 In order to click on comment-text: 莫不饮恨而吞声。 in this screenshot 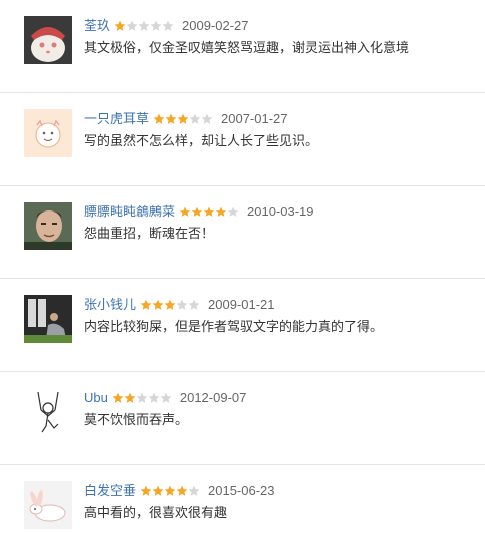, I will do `click(136, 419)`.